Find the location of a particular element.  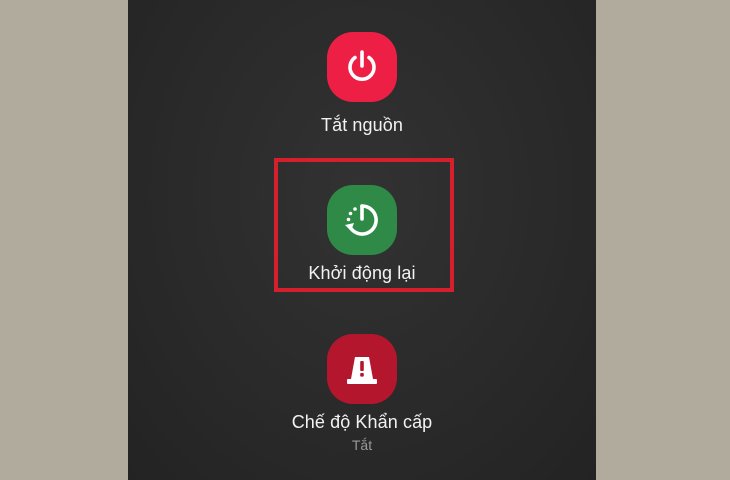

restart-option: Khởi động lại is located at coordinates (362, 234).